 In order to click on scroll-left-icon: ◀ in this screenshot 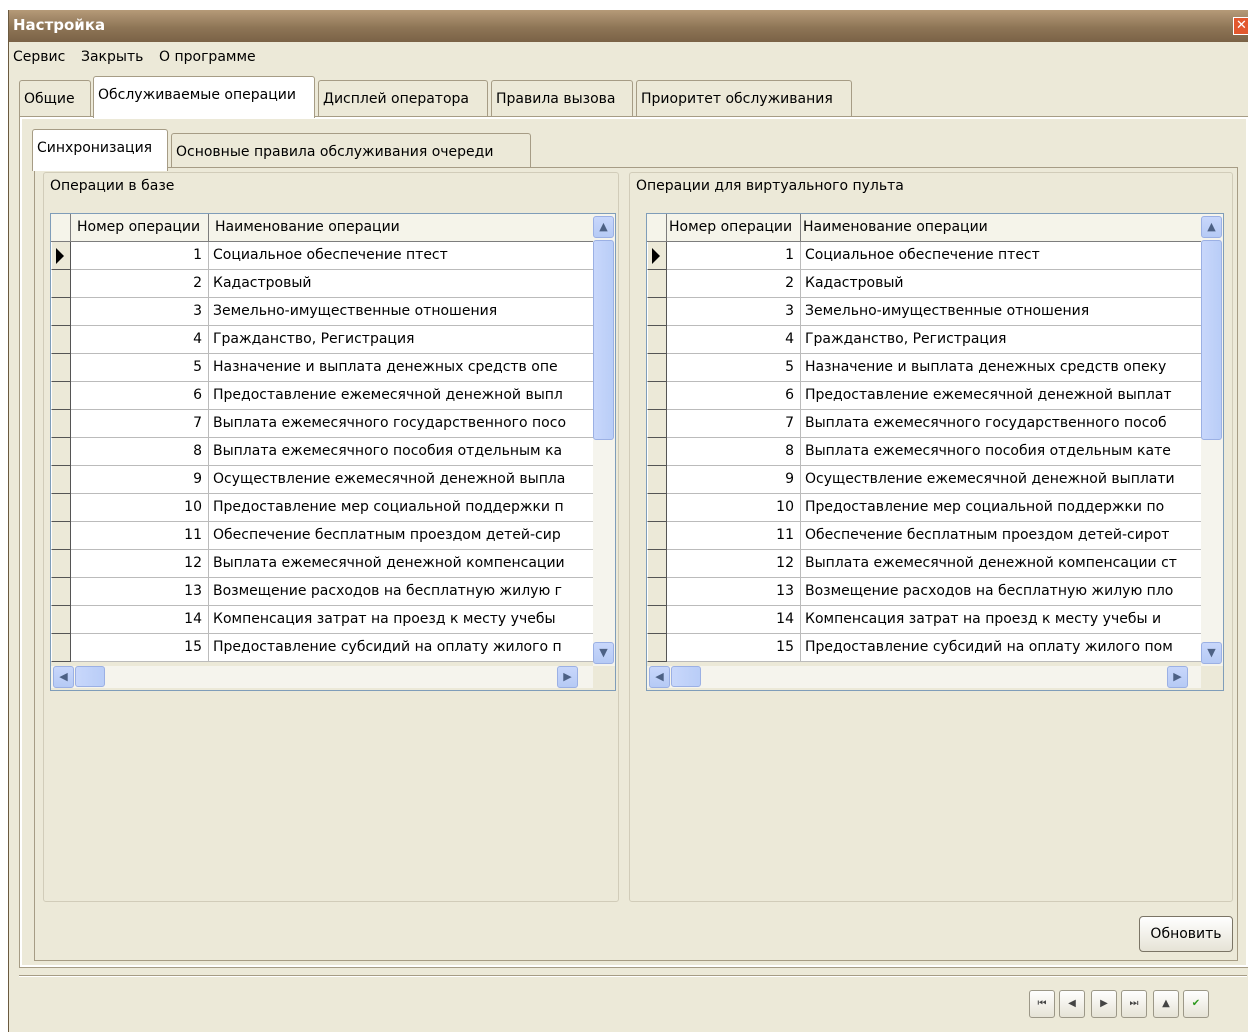, I will do `click(63, 677)`.